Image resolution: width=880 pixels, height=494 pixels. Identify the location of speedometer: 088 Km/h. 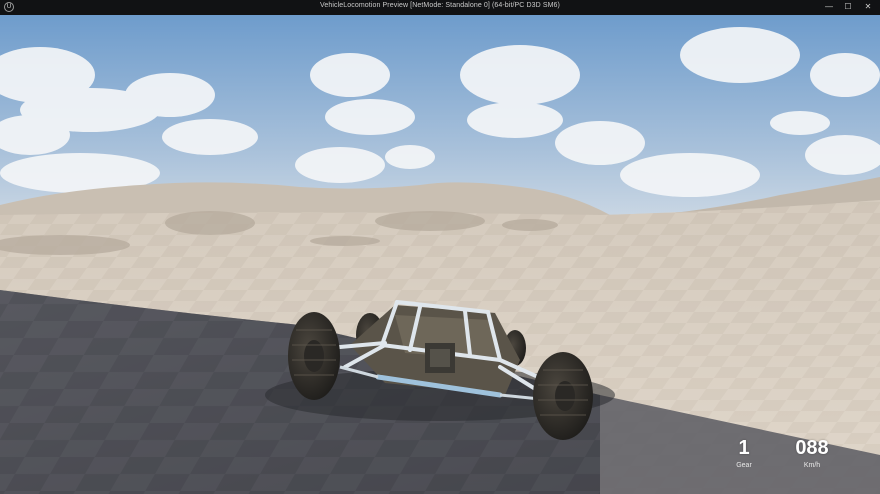
(812, 453).